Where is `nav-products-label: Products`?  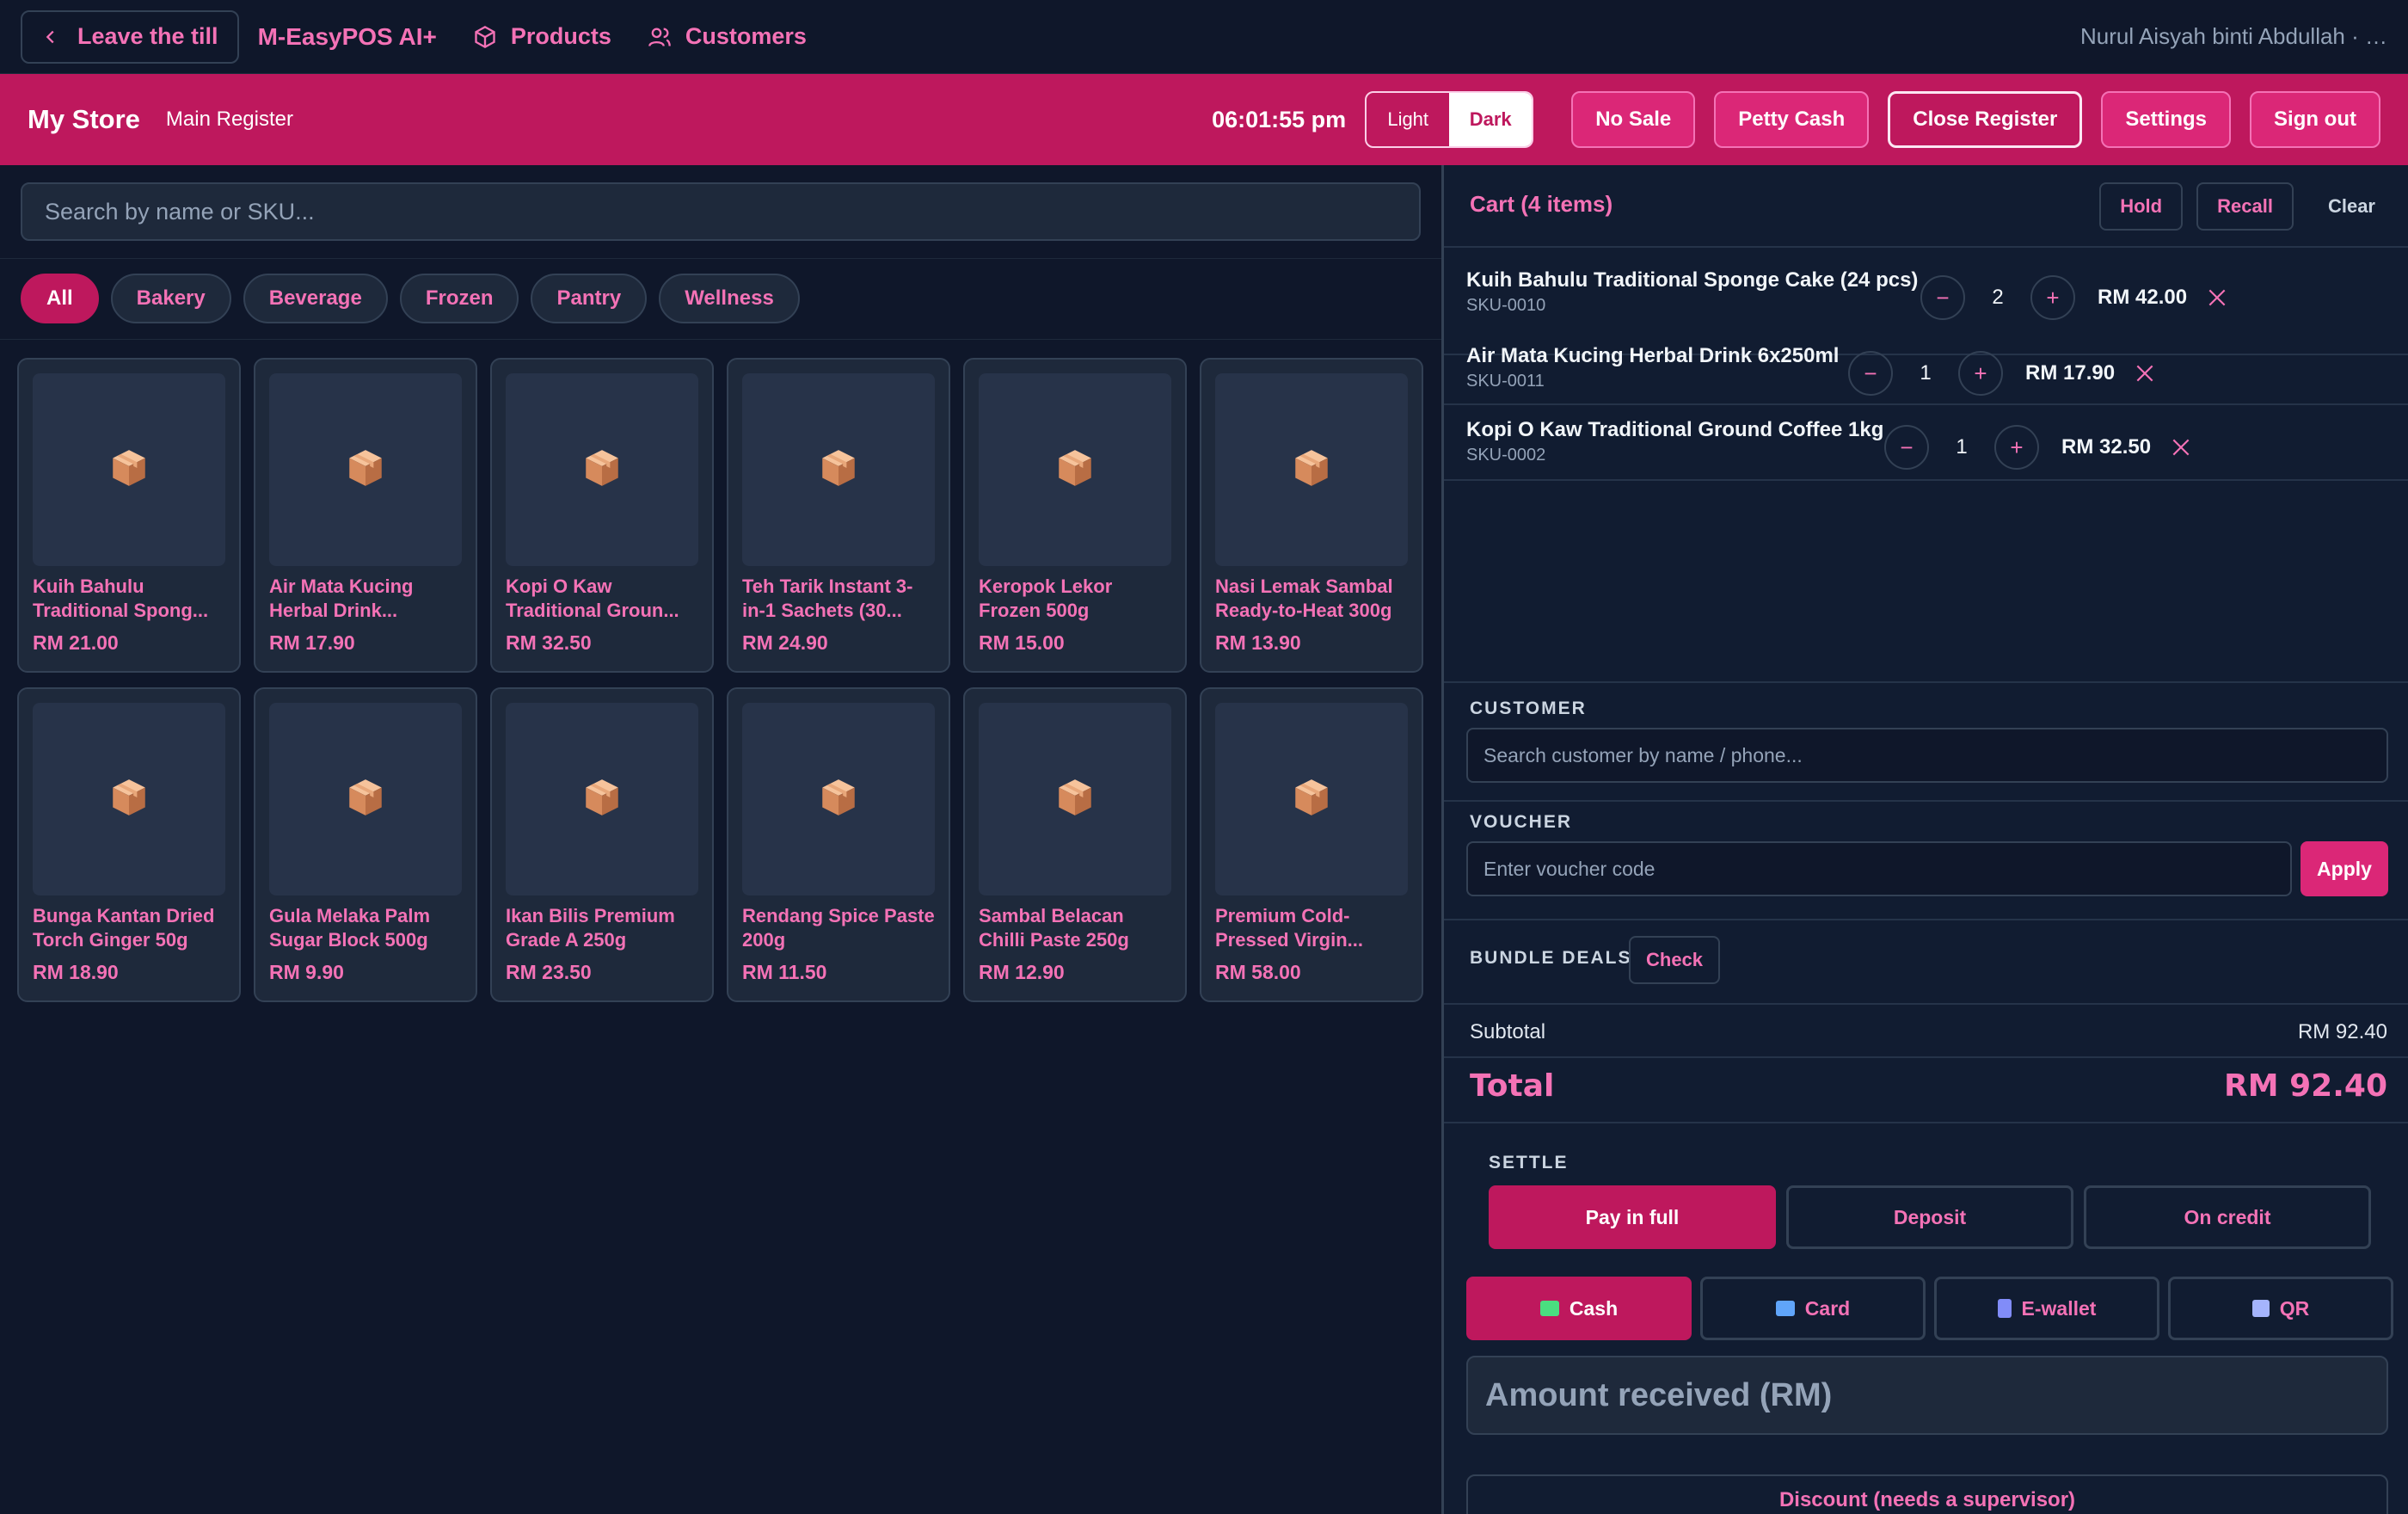 nav-products-label: Products is located at coordinates (560, 36).